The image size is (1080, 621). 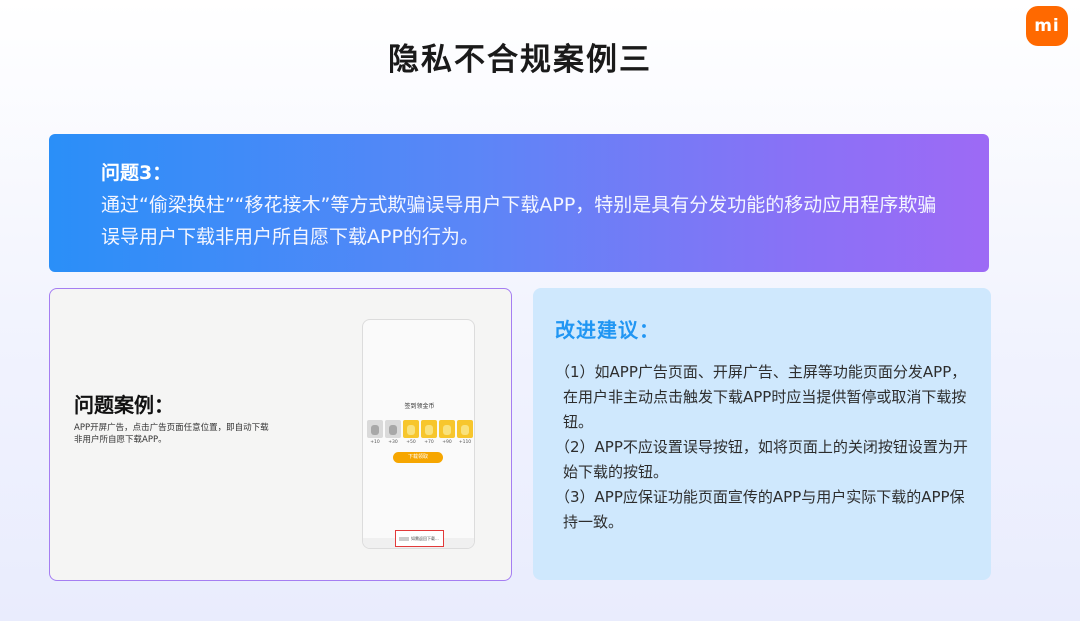 What do you see at coordinates (465, 442) in the screenshot?
I see `coin-value: +110` at bounding box center [465, 442].